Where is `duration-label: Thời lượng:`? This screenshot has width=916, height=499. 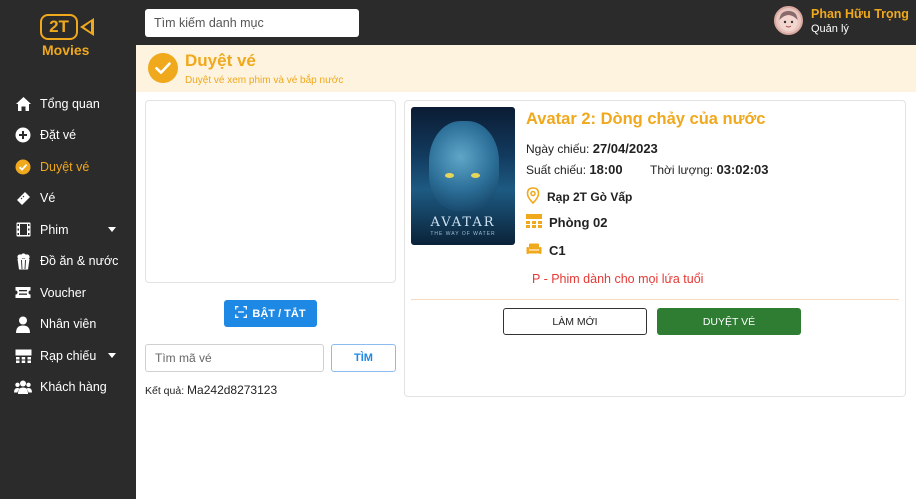 duration-label: Thời lượng: is located at coordinates (682, 170).